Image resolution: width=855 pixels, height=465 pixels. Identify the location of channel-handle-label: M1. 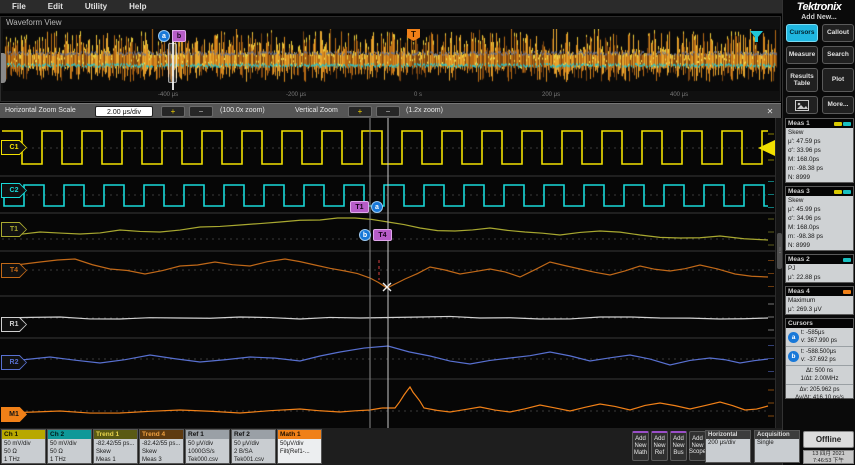
(14, 414).